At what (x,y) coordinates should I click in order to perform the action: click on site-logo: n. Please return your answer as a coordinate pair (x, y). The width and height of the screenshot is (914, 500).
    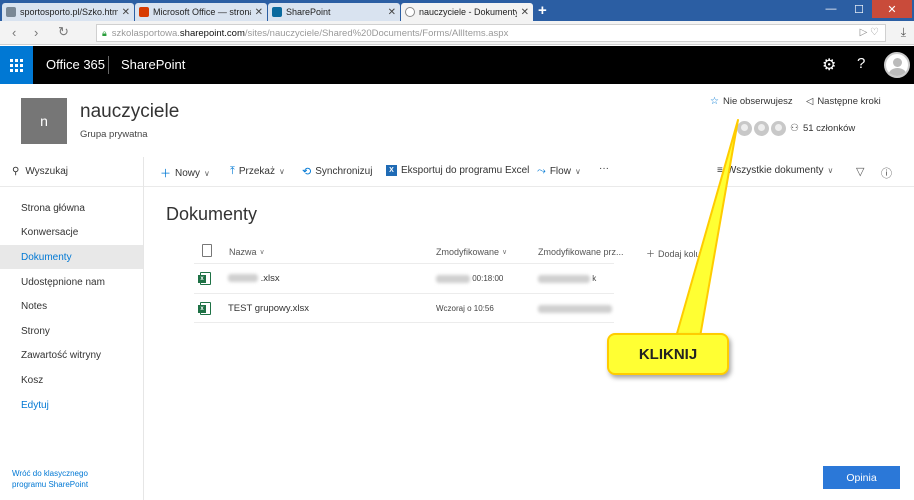
    Looking at the image, I should click on (44, 121).